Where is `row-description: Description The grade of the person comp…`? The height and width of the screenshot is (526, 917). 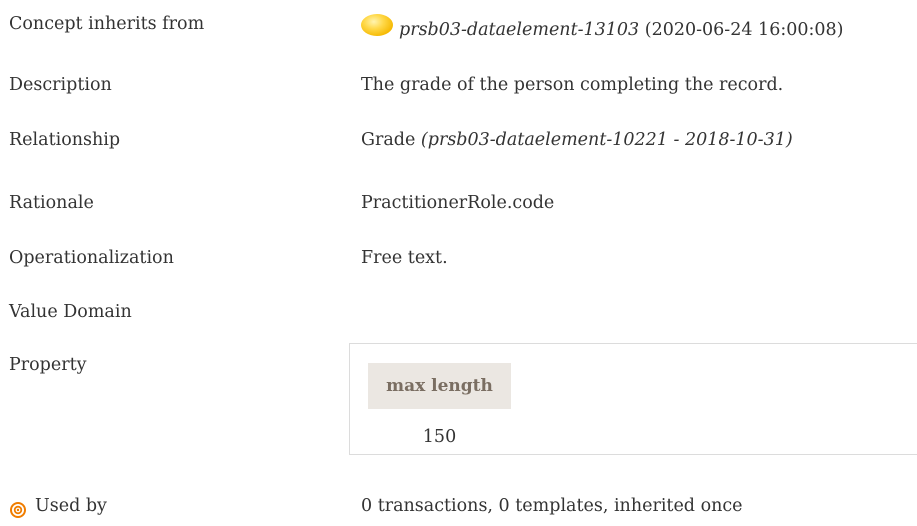 row-description: Description The grade of the person comp… is located at coordinates (458, 90).